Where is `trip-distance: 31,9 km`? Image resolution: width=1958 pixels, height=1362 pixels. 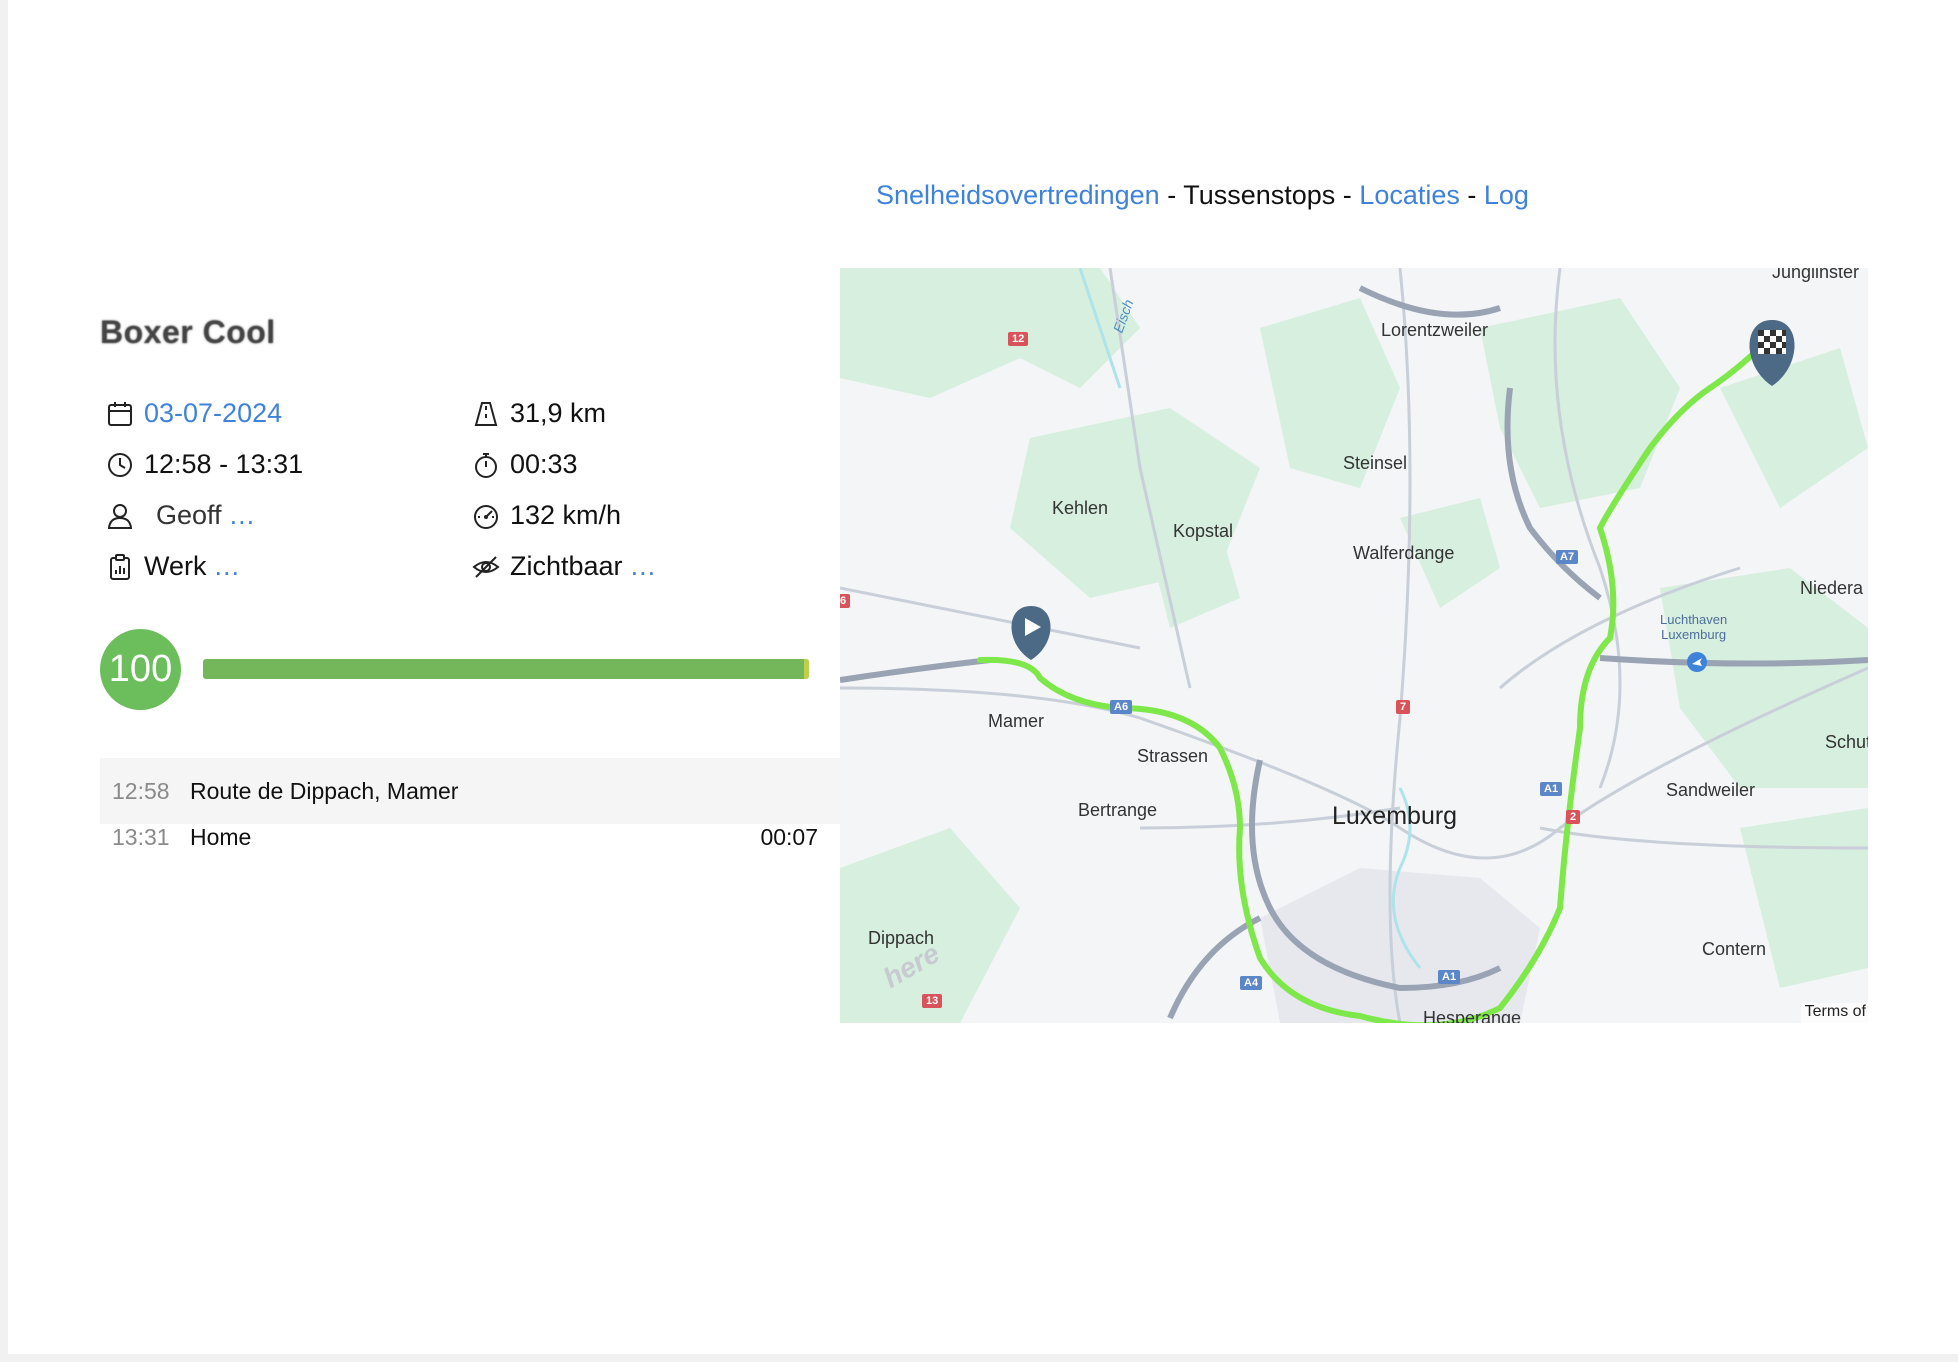
trip-distance: 31,9 km is located at coordinates (558, 413).